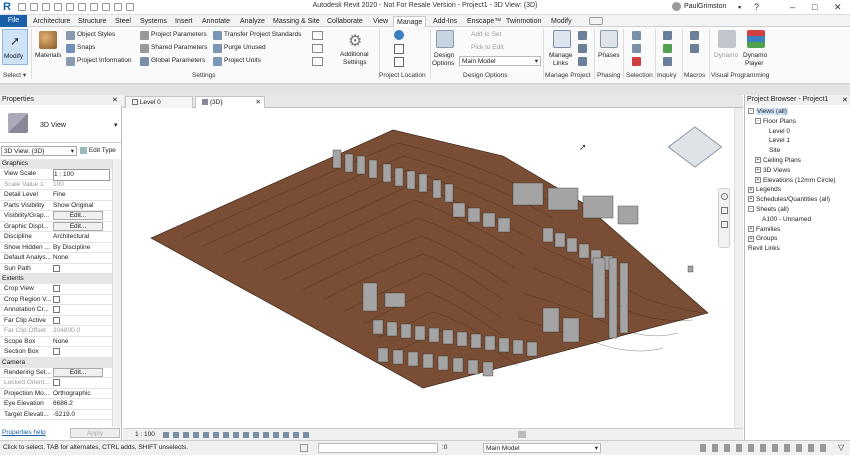 This screenshot has width=850, height=455. What do you see at coordinates (676, 6) in the screenshot?
I see `user-avatar` at bounding box center [676, 6].